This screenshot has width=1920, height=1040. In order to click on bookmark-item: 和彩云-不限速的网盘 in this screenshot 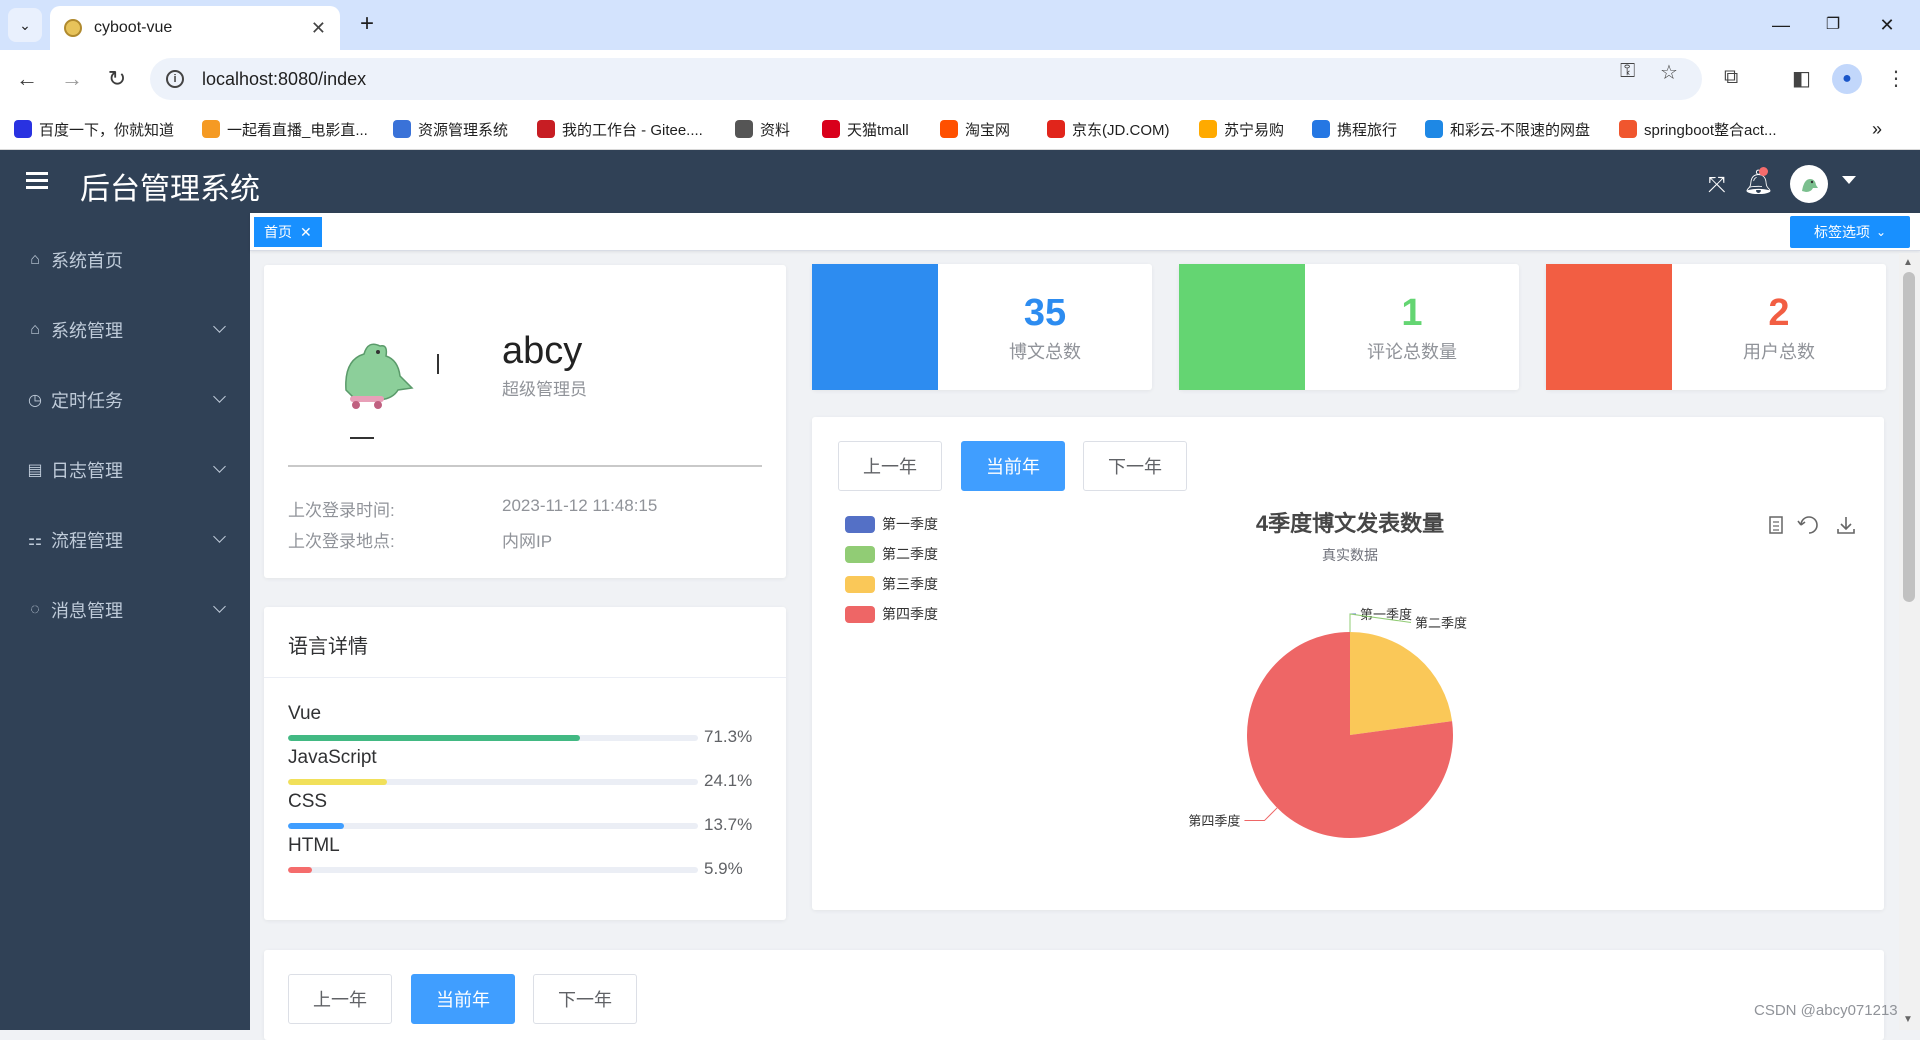, I will do `click(1507, 129)`.